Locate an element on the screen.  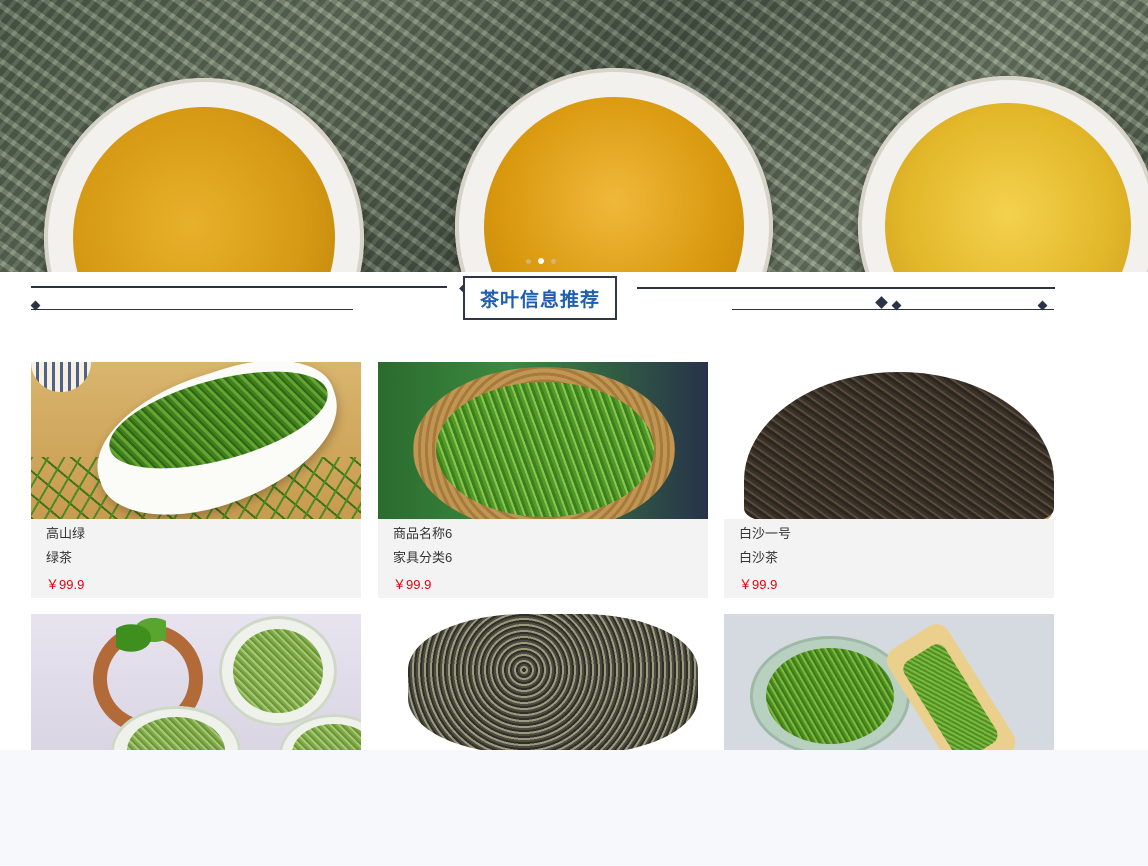
product-name: 高山绿 is located at coordinates (66, 533).